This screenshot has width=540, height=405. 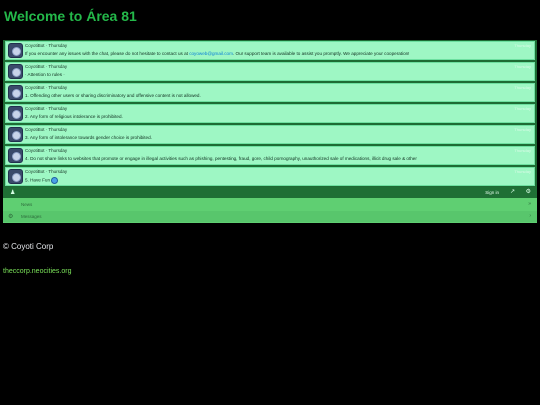 I want to click on gear-icon: ⚙, so click(x=528, y=191).